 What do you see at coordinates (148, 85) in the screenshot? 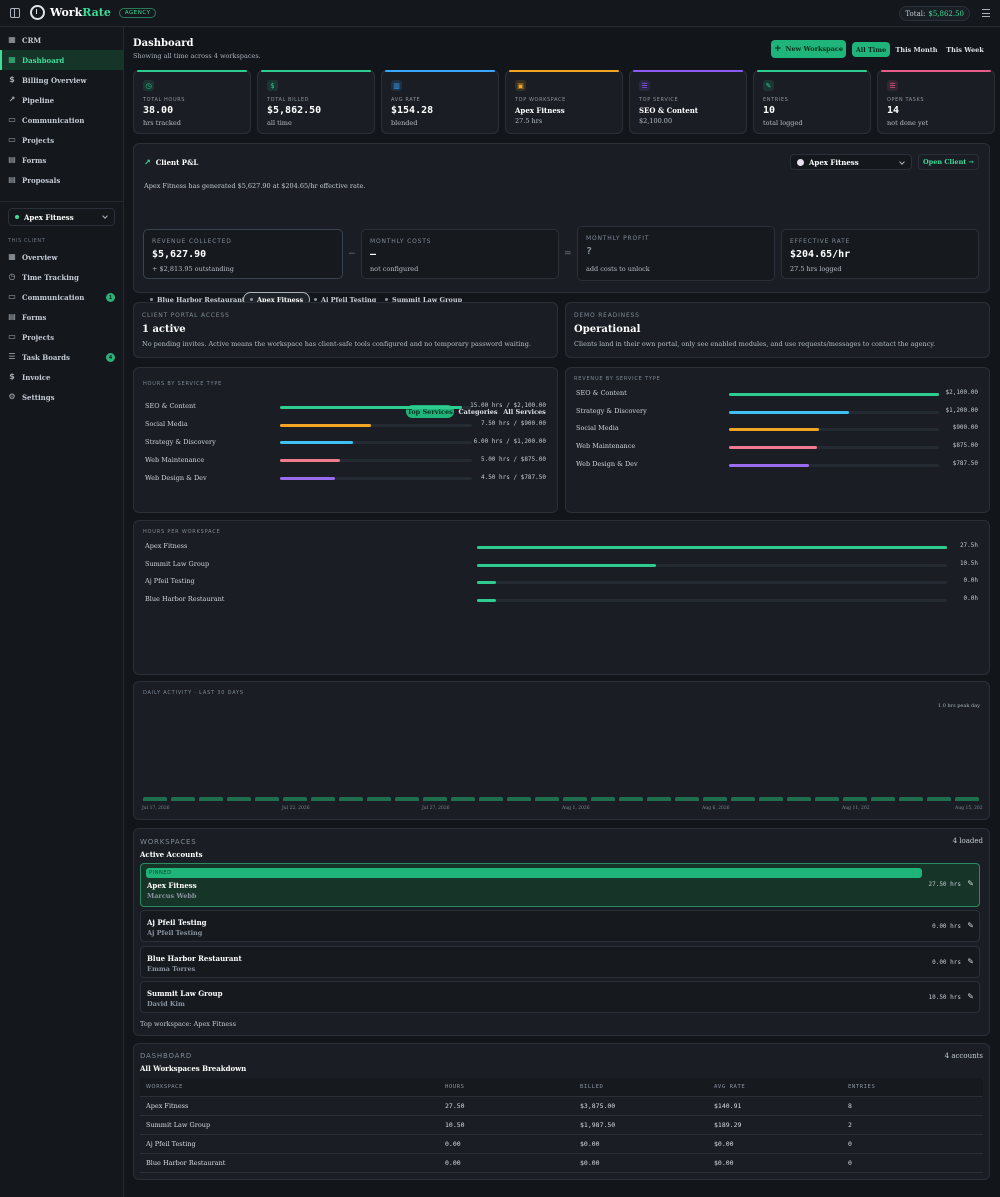
I see `clock-icon: ◷` at bounding box center [148, 85].